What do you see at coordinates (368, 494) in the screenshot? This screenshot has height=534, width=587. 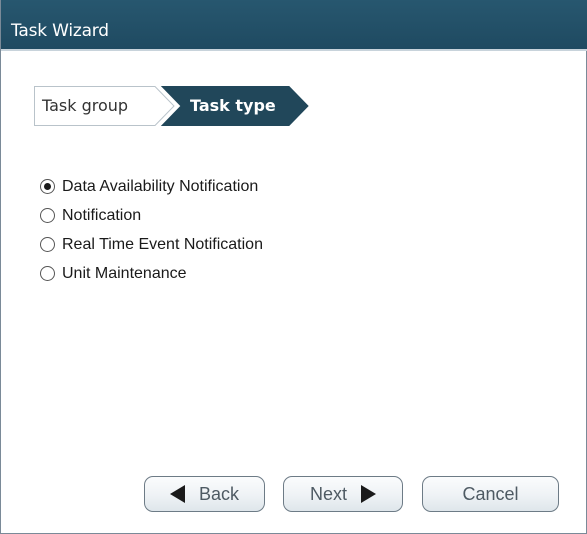 I see `arrow-right-icon` at bounding box center [368, 494].